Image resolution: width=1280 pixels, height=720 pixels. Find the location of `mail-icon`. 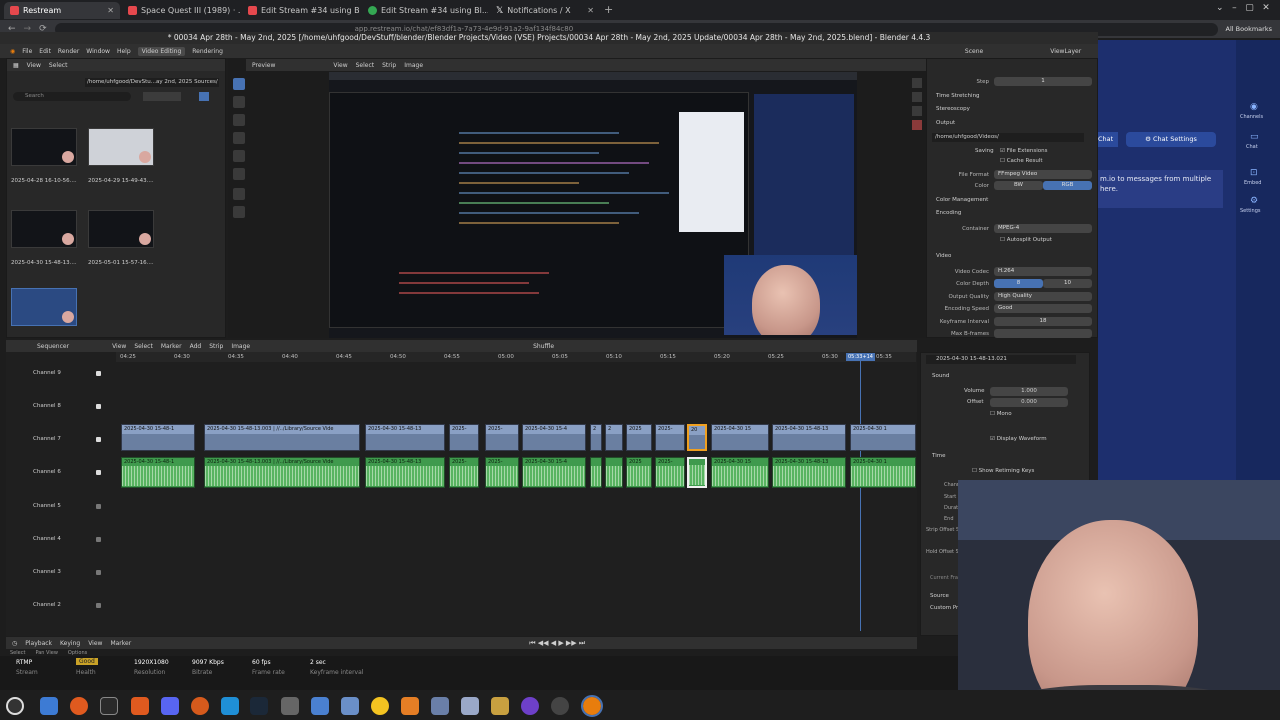

mail-icon is located at coordinates (440, 706).